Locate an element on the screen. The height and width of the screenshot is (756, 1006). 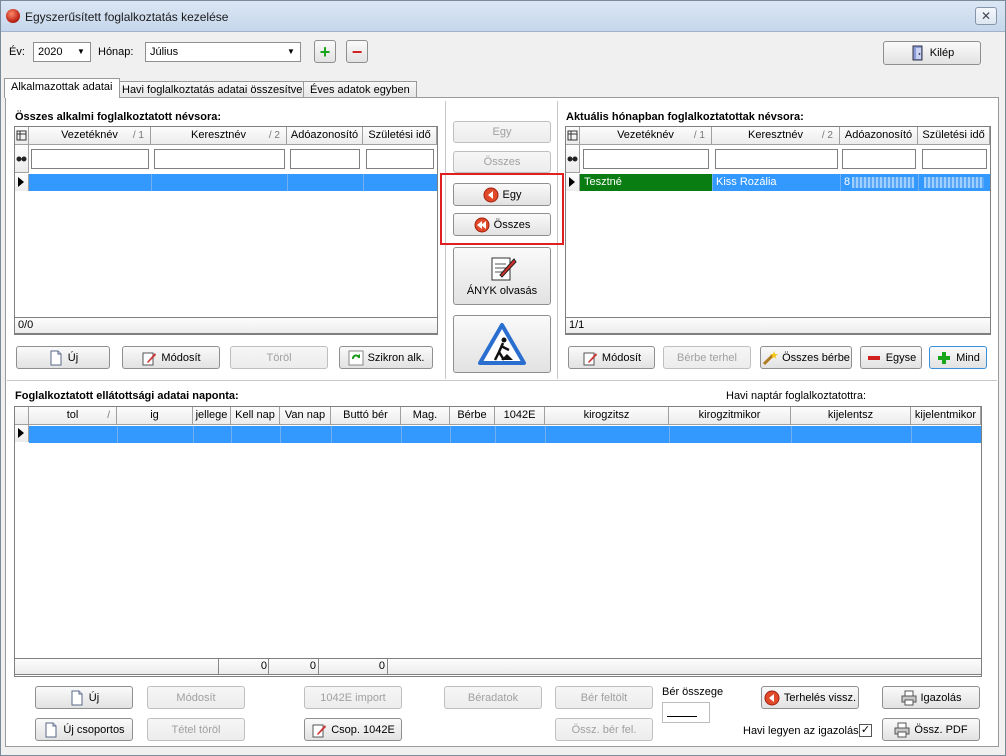
modify-monthly-button: Módosít is located at coordinates (611, 357).